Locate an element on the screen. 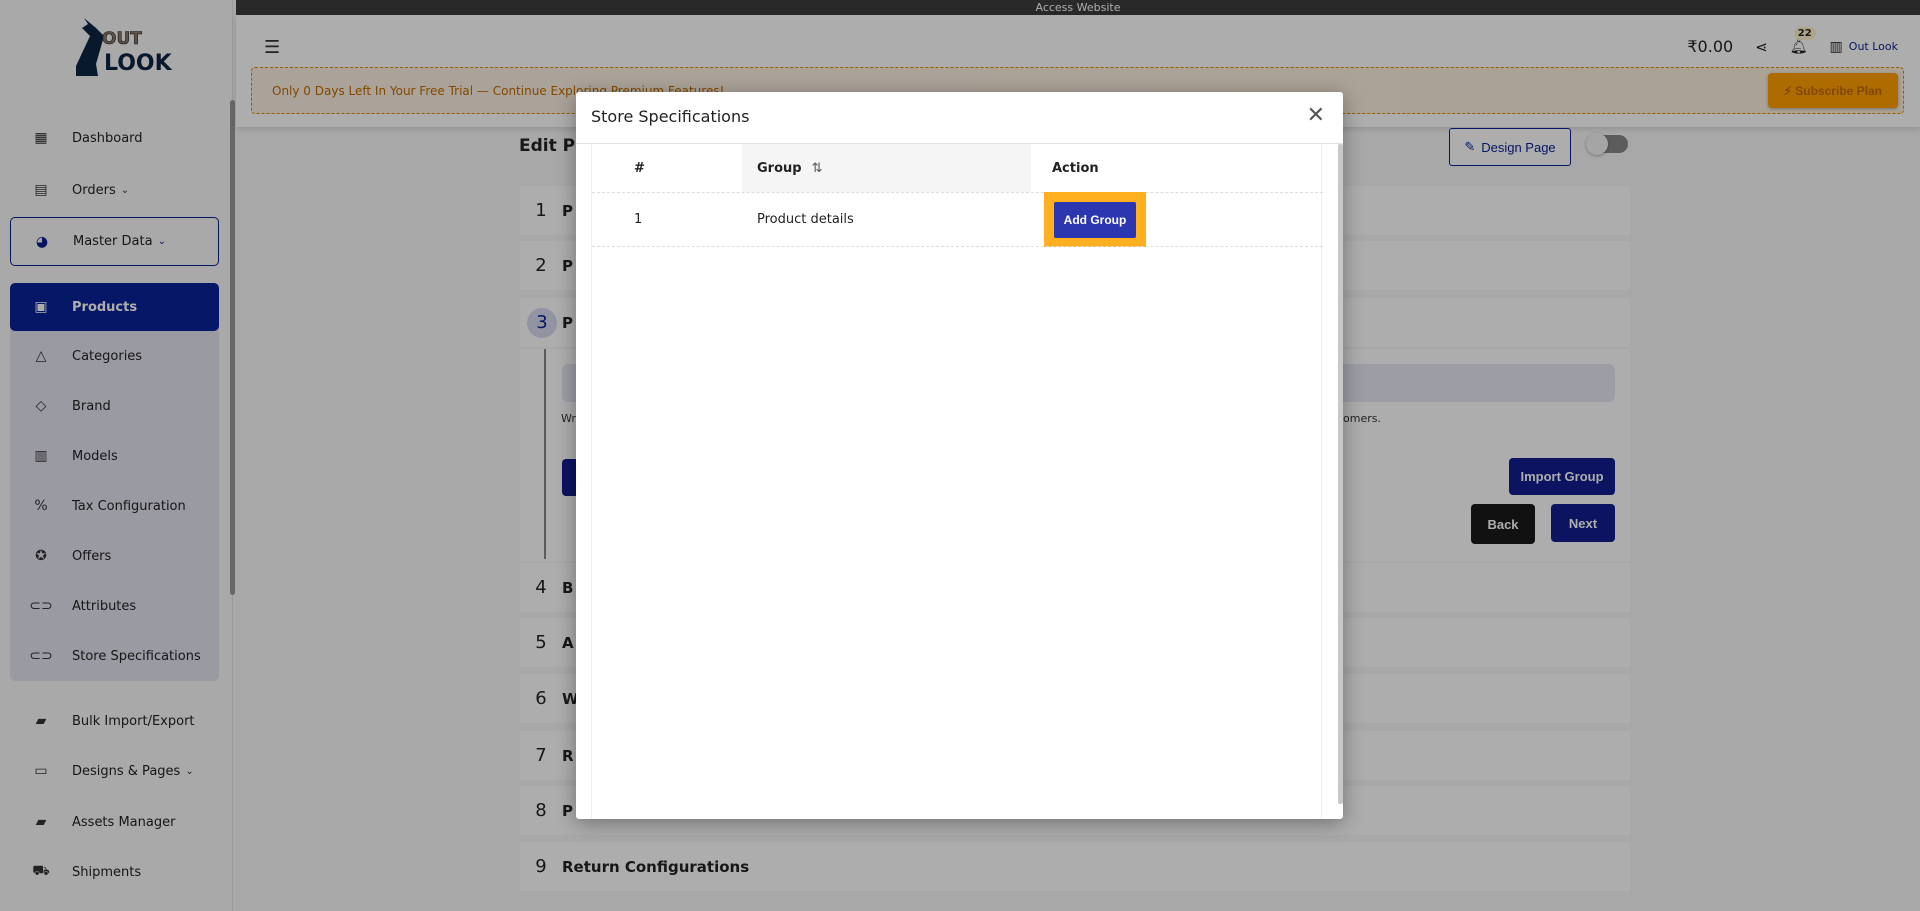  column-header-action: Action is located at coordinates (1075, 168).